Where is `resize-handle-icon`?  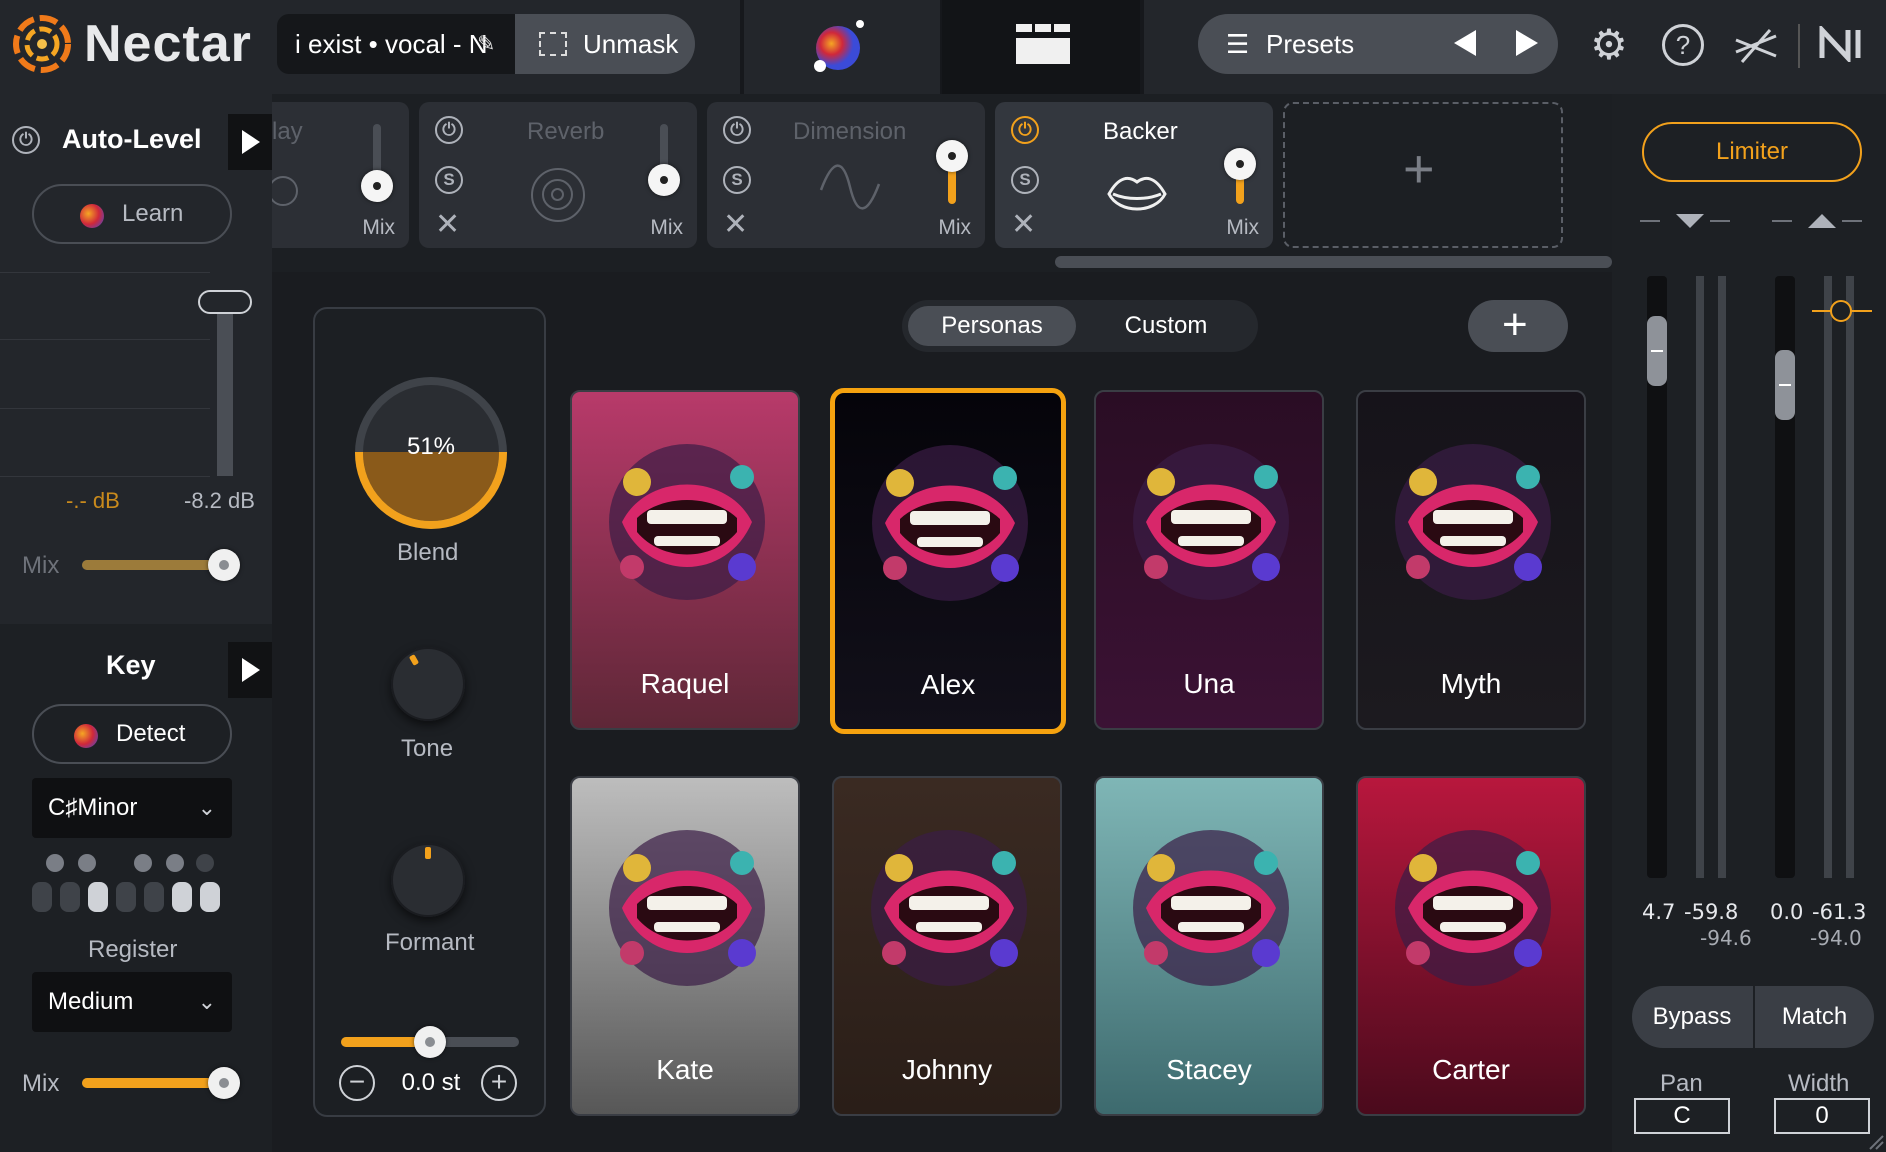 resize-handle-icon is located at coordinates (1876, 1142).